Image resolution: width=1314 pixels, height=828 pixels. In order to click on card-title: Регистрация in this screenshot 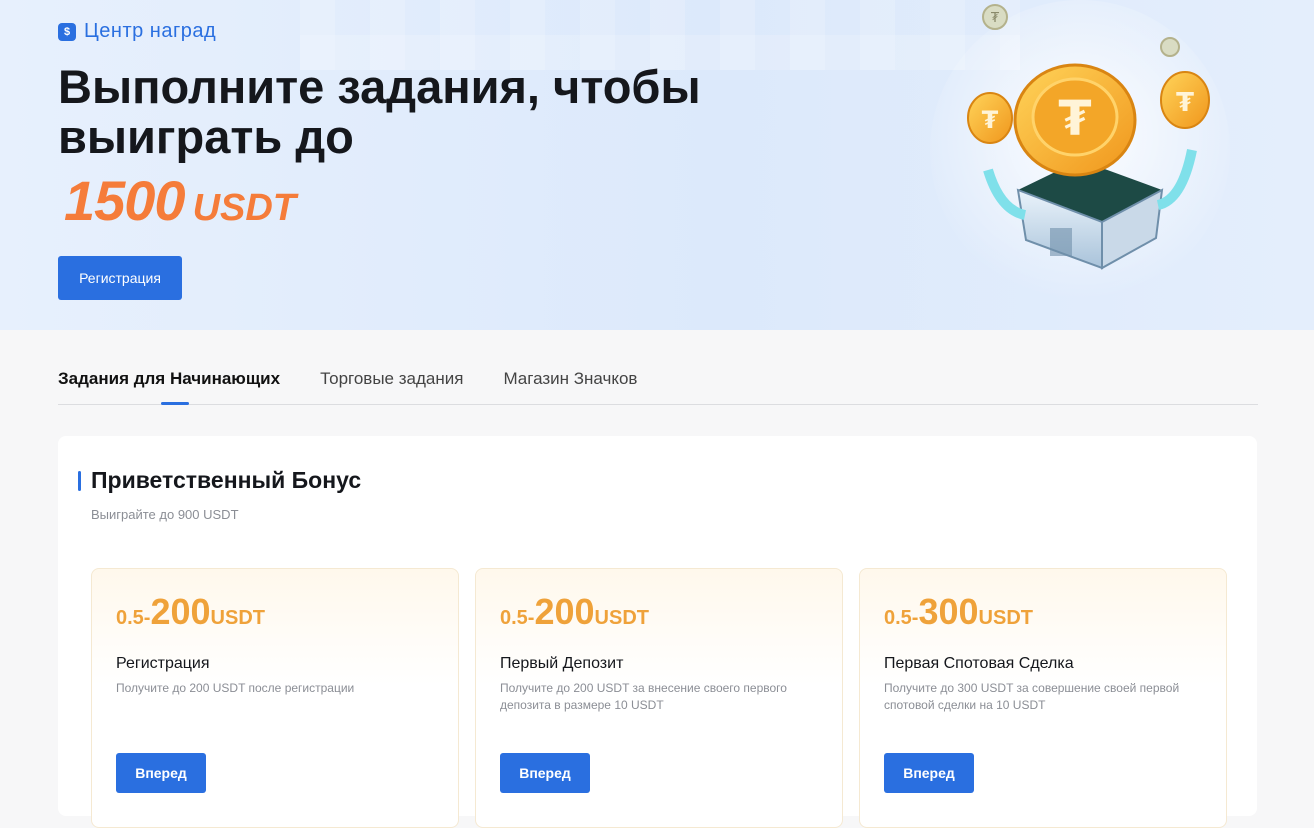, I will do `click(163, 663)`.